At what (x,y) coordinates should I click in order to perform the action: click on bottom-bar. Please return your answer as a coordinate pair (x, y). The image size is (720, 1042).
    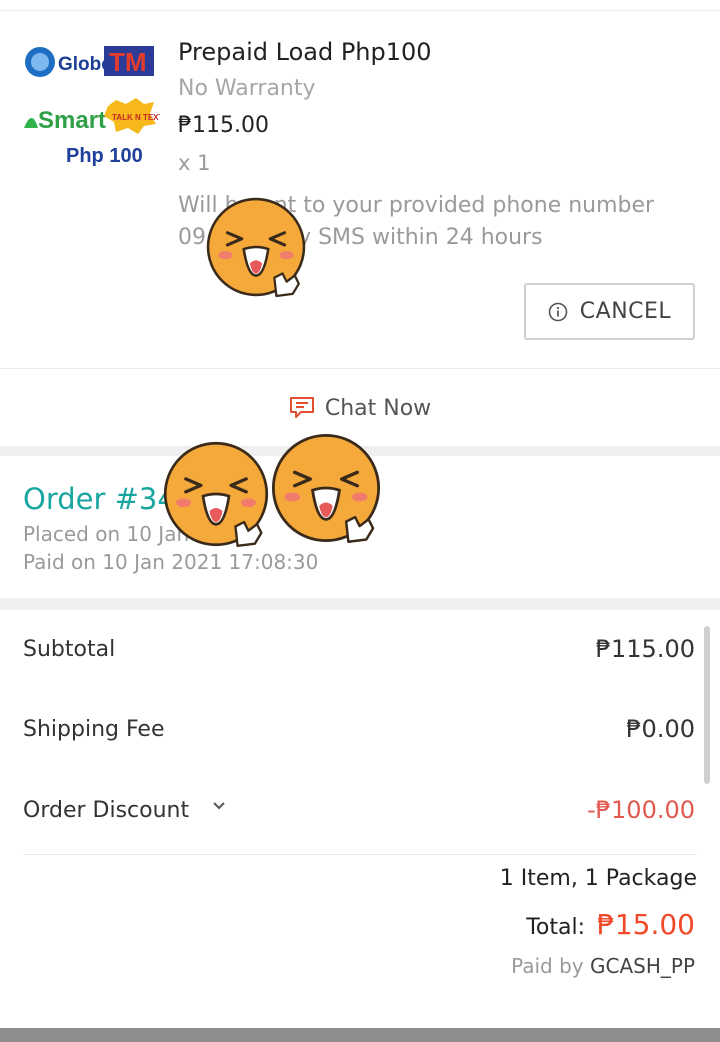
    Looking at the image, I should click on (360, 1035).